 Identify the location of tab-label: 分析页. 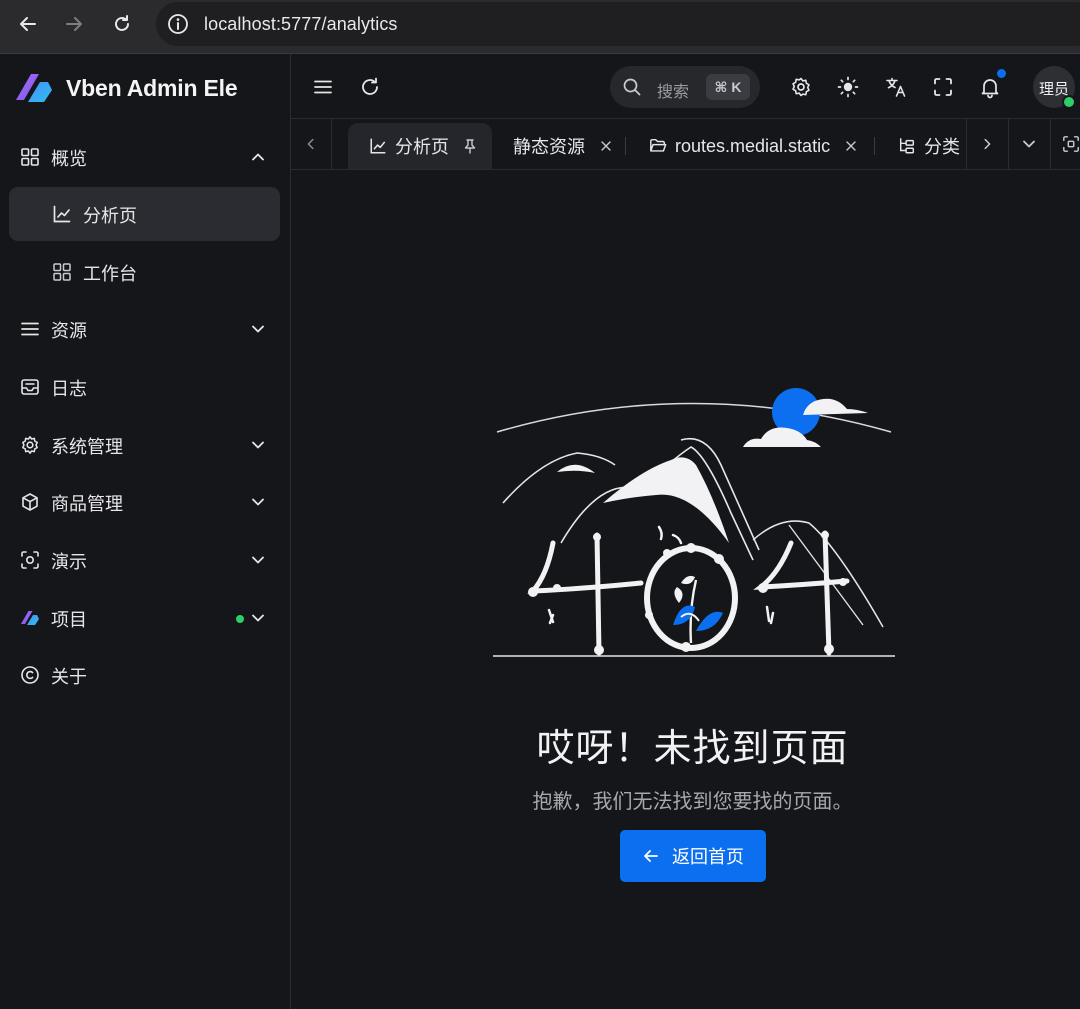
(422, 147).